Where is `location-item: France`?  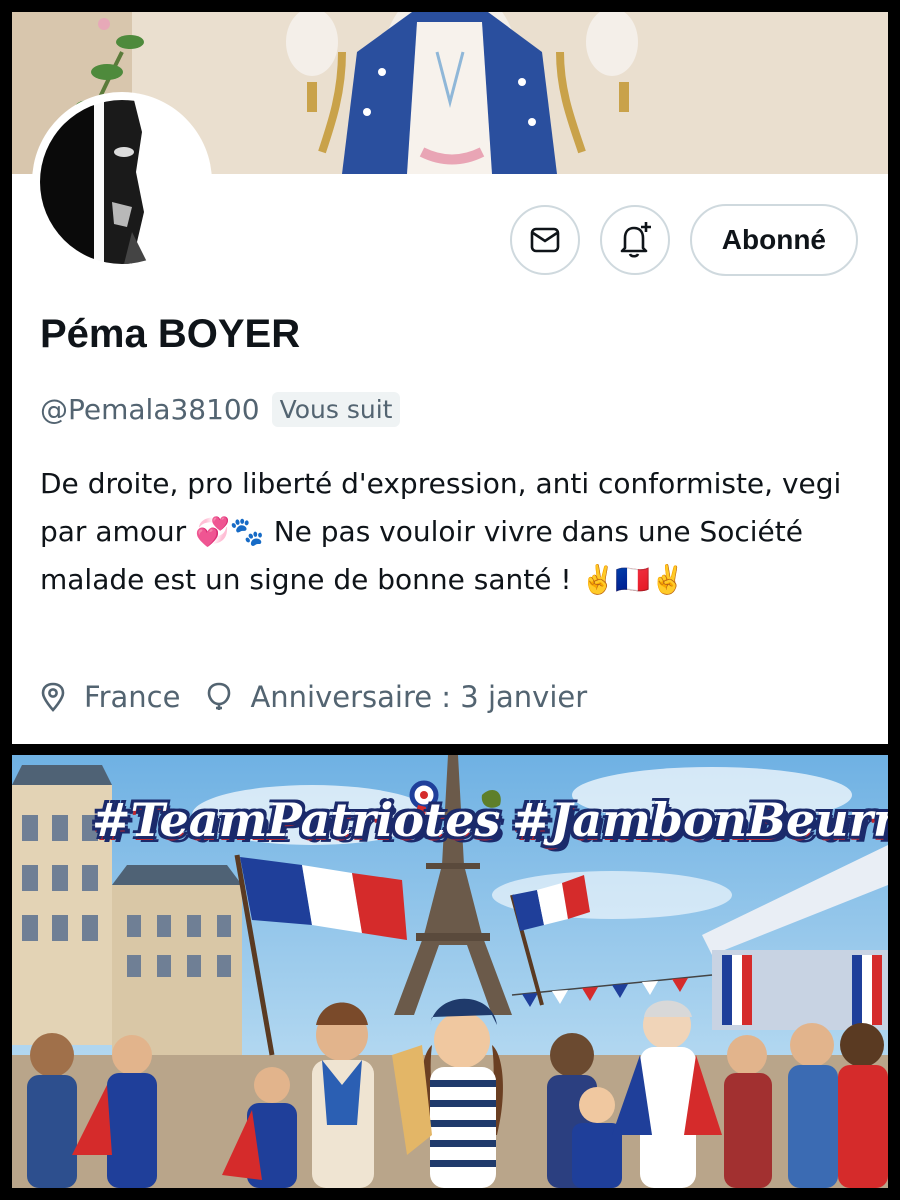
location-item: France is located at coordinates (110, 697).